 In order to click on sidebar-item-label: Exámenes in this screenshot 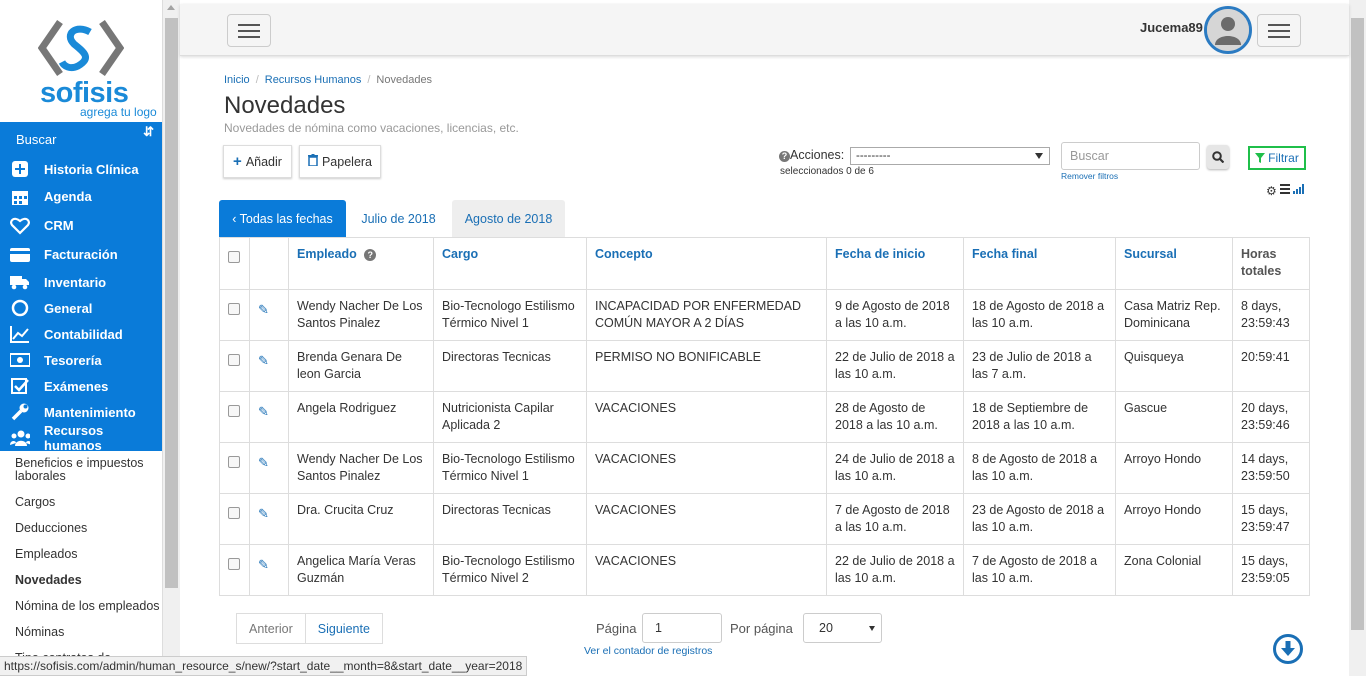, I will do `click(76, 386)`.